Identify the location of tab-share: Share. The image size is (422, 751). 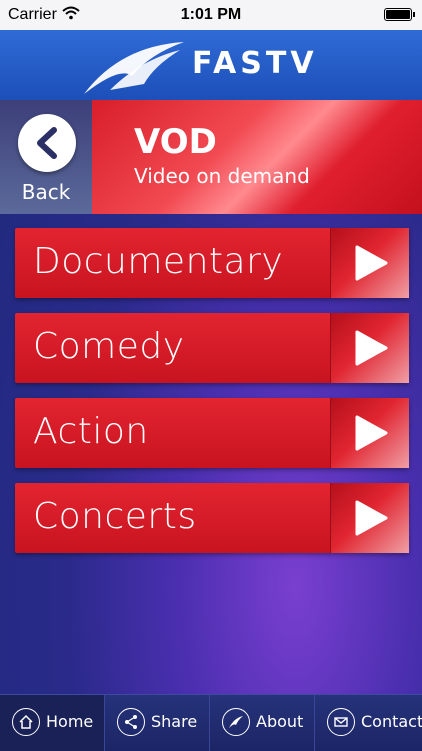
(157, 723).